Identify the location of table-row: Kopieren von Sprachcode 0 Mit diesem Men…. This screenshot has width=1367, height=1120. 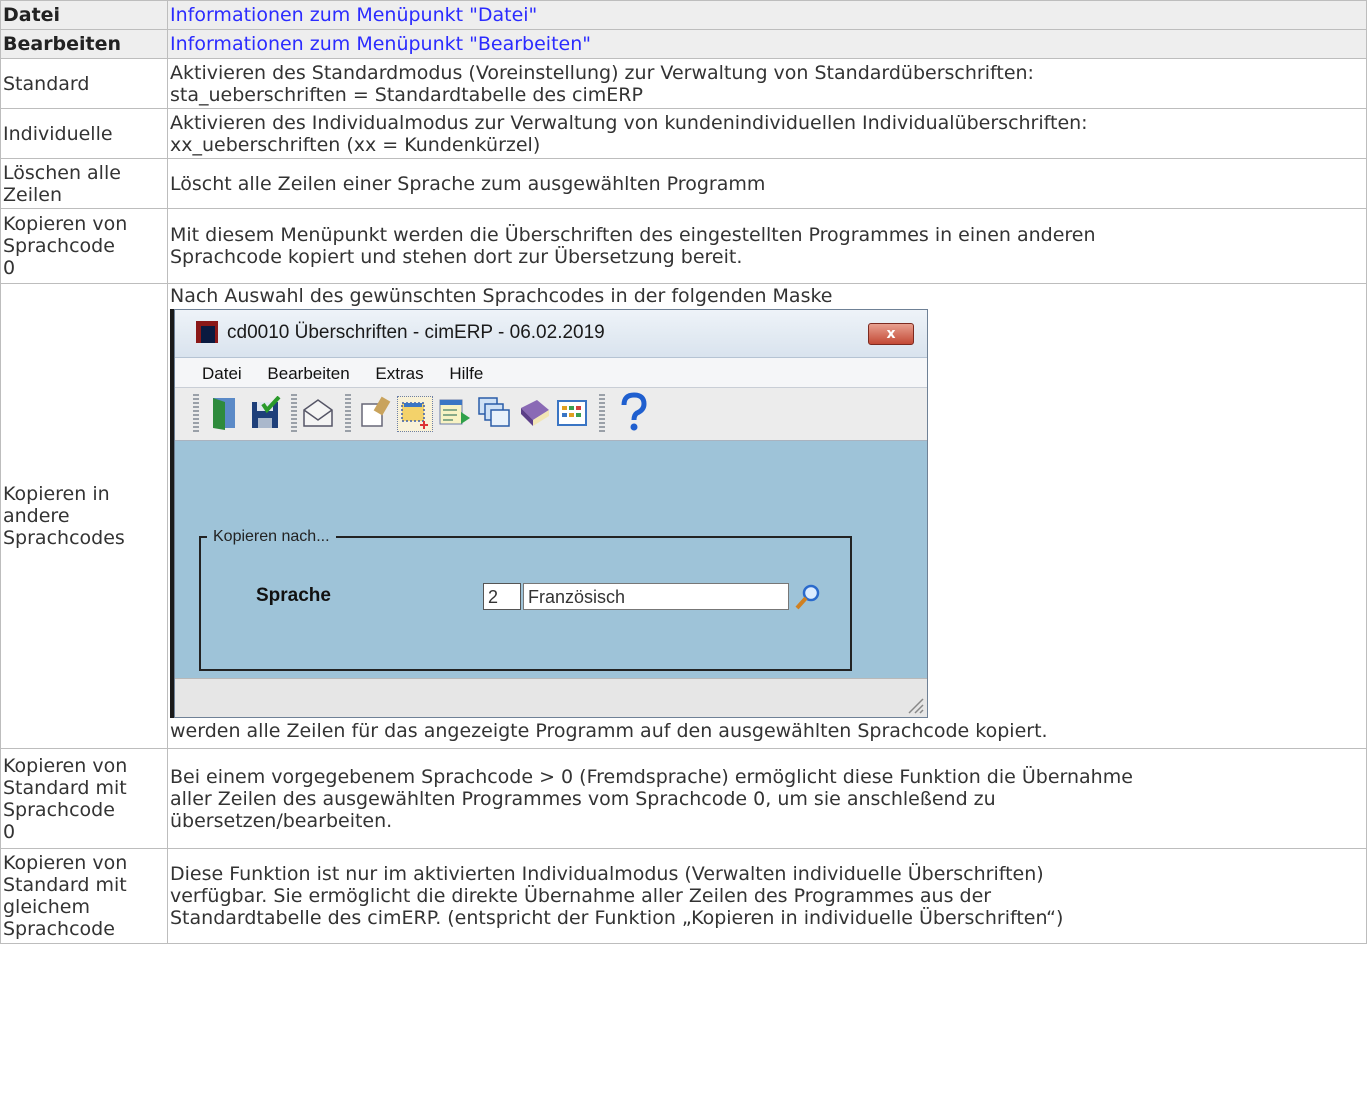
(683, 246).